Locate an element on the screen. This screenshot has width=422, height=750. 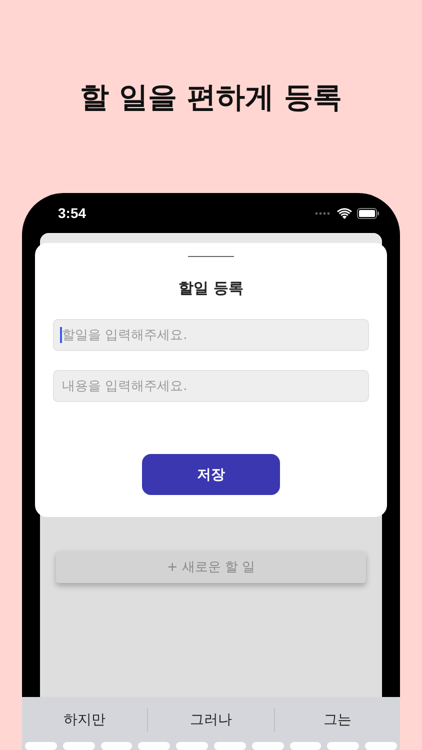
signal-icon is located at coordinates (323, 213).